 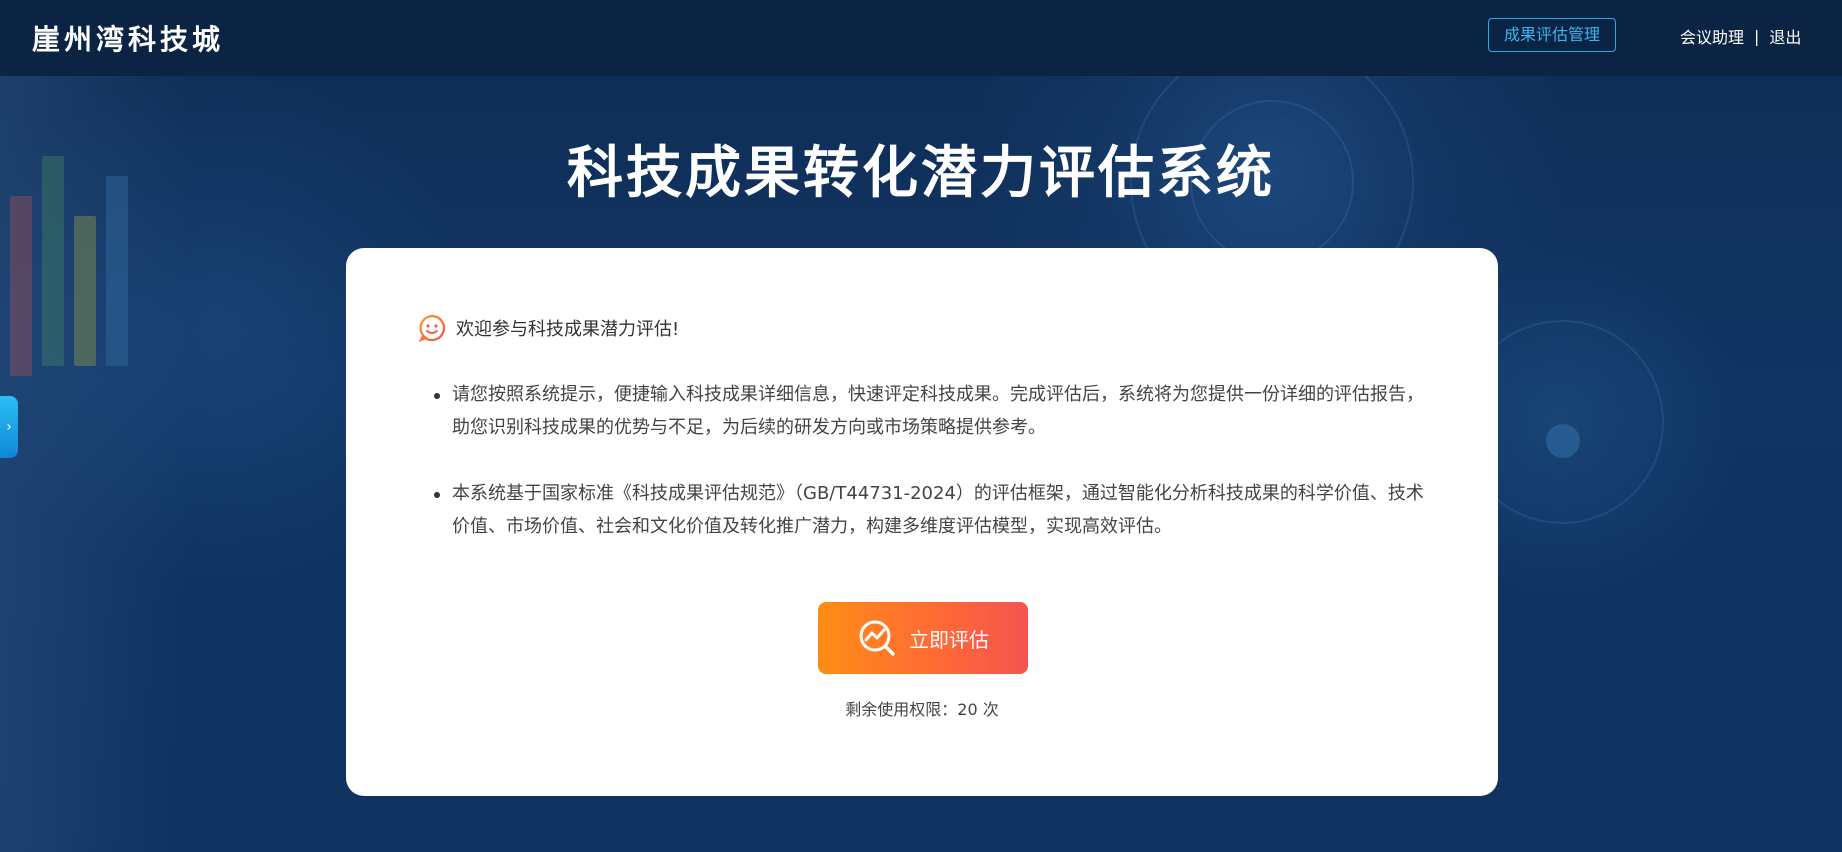 What do you see at coordinates (1552, 35) in the screenshot?
I see `manage-evaluations-button: 成果评估管理` at bounding box center [1552, 35].